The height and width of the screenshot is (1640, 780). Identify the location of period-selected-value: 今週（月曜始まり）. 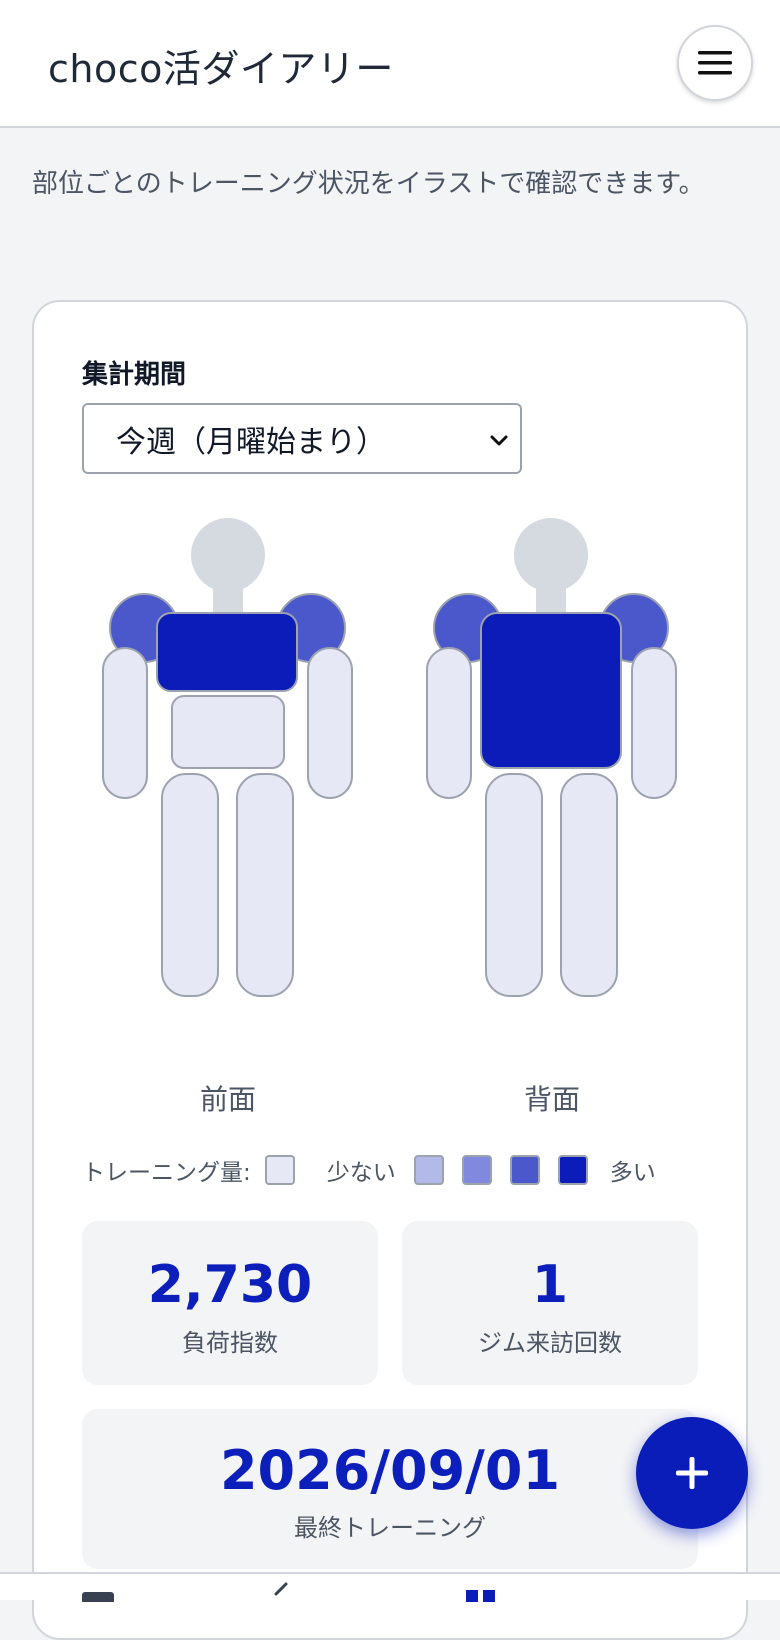
(251, 442).